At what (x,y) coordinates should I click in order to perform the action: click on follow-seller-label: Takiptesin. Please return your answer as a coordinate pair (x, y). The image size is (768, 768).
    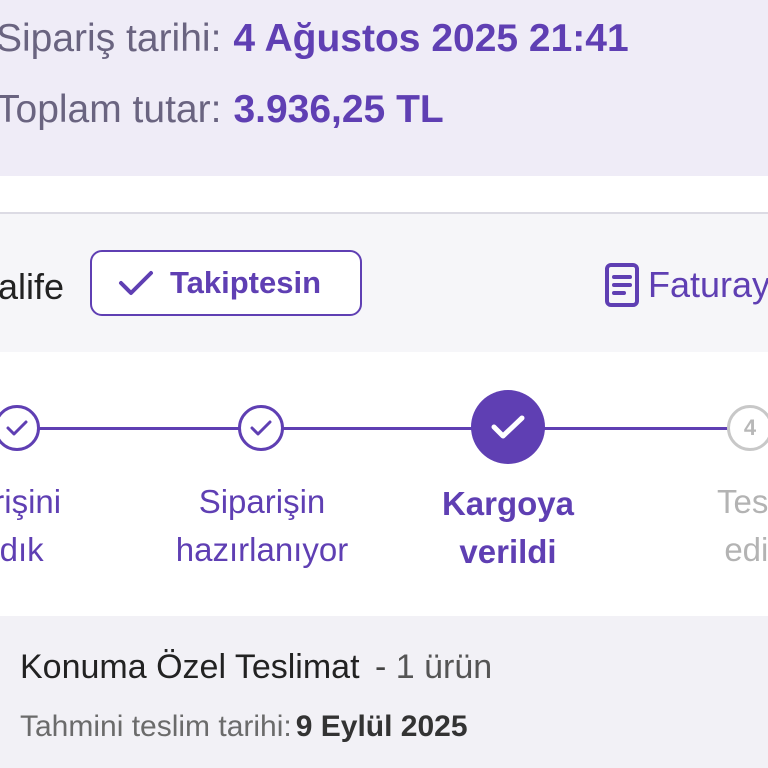
    Looking at the image, I should click on (246, 282).